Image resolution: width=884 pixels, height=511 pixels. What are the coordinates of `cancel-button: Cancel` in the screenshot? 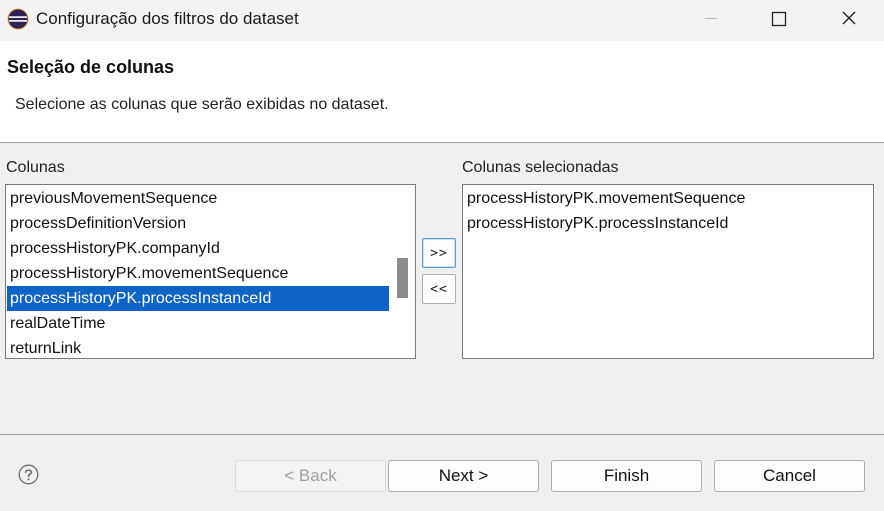 It's located at (789, 476).